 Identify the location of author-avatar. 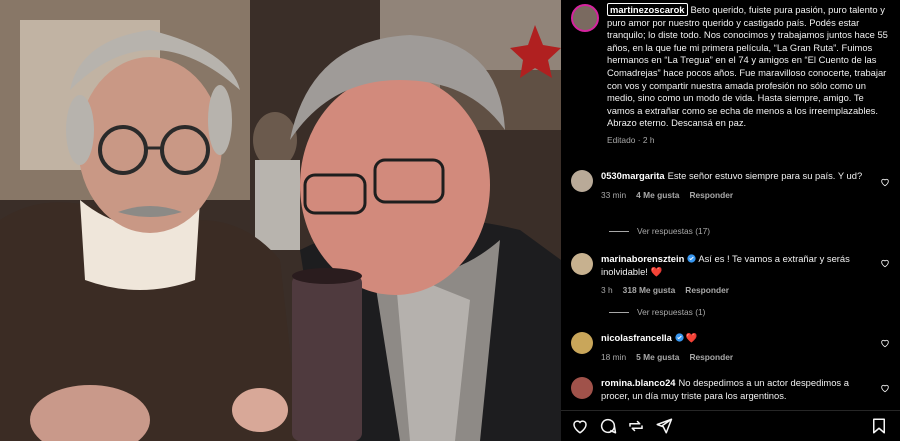
(585, 18).